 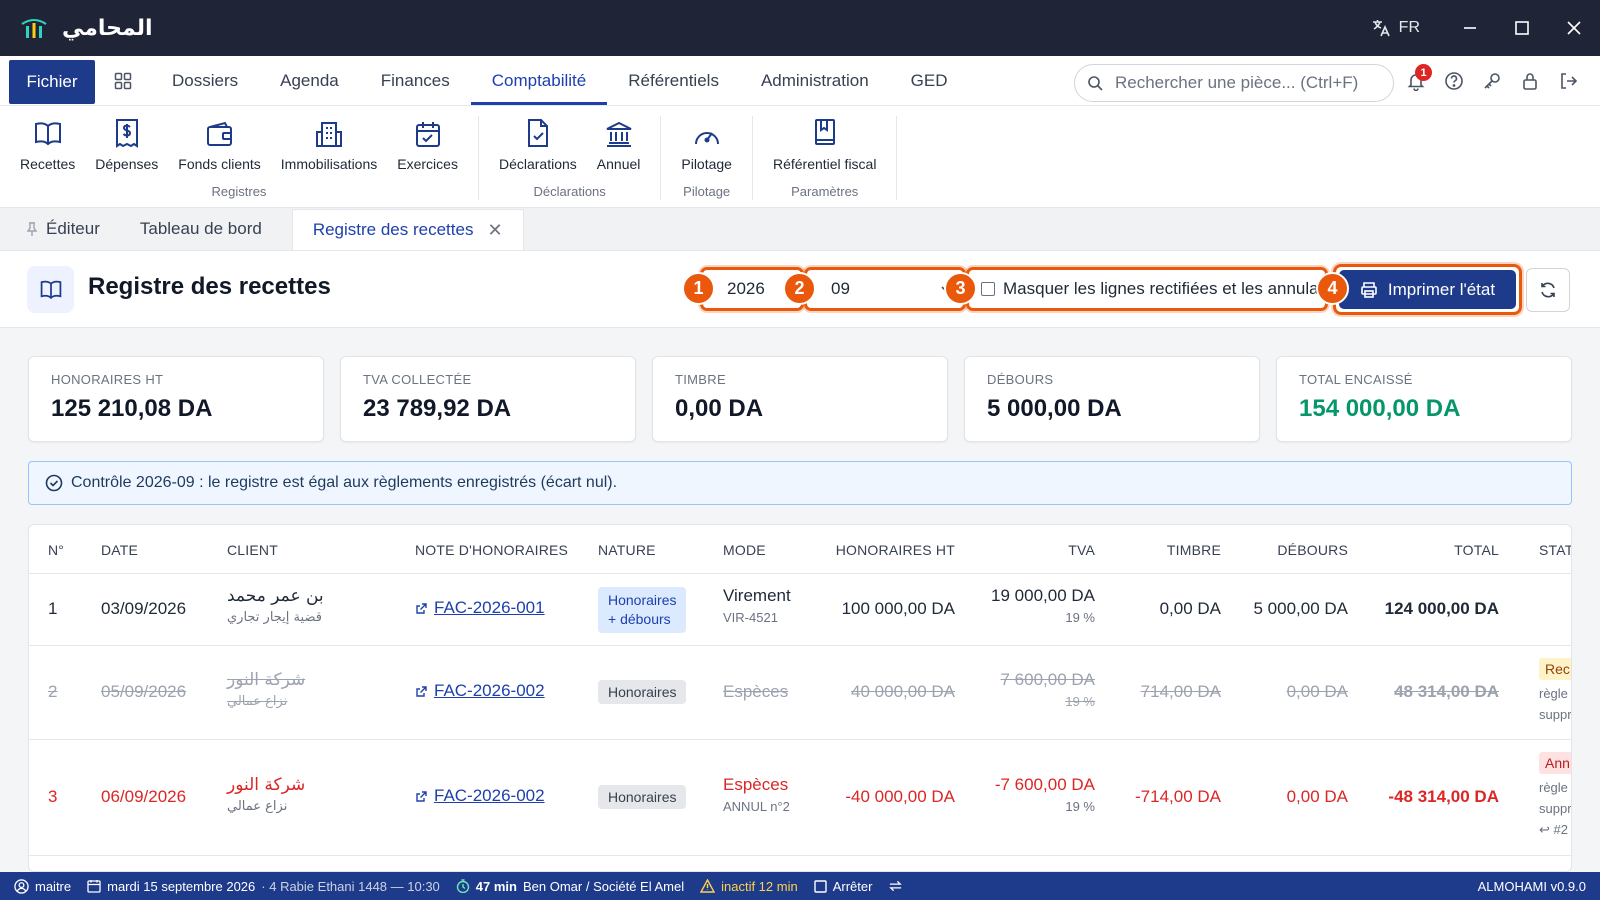 I want to click on tva-amount: 19 000,00 DA, so click(x=1043, y=595).